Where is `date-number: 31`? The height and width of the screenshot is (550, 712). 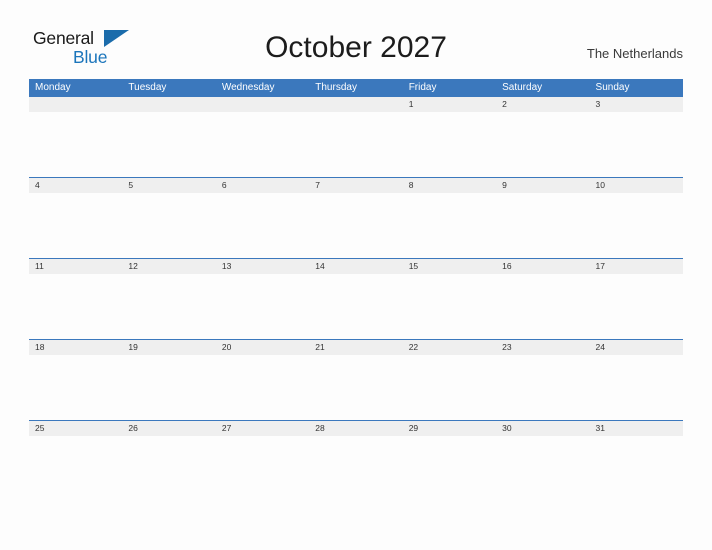
date-number: 31 is located at coordinates (636, 428).